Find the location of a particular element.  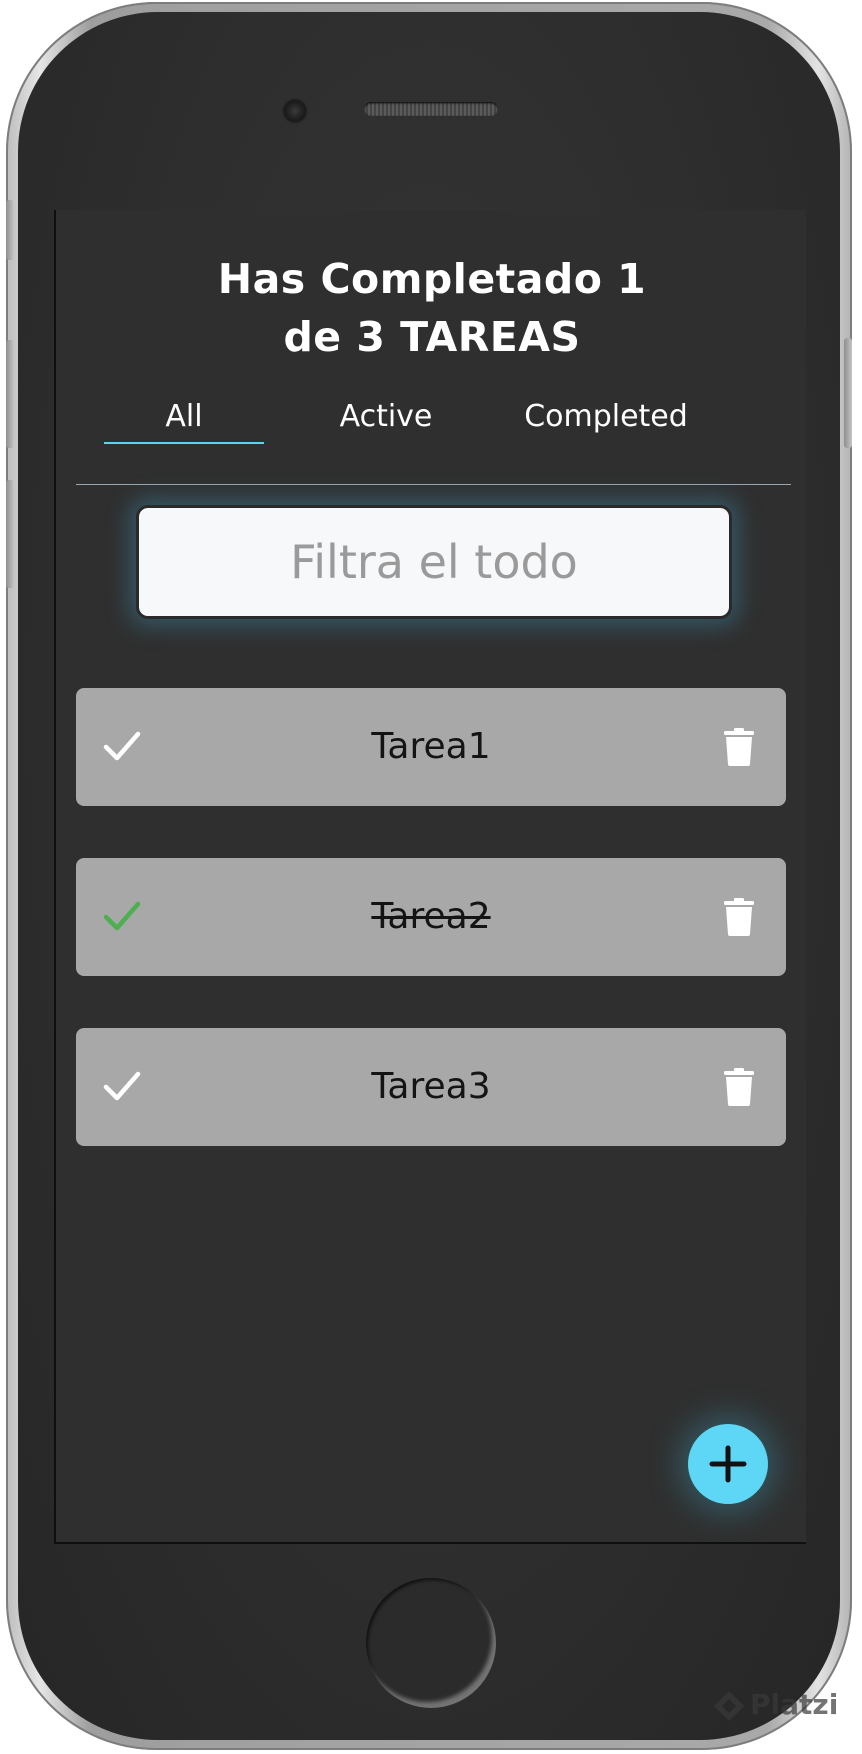

tabs-divider is located at coordinates (433, 484).